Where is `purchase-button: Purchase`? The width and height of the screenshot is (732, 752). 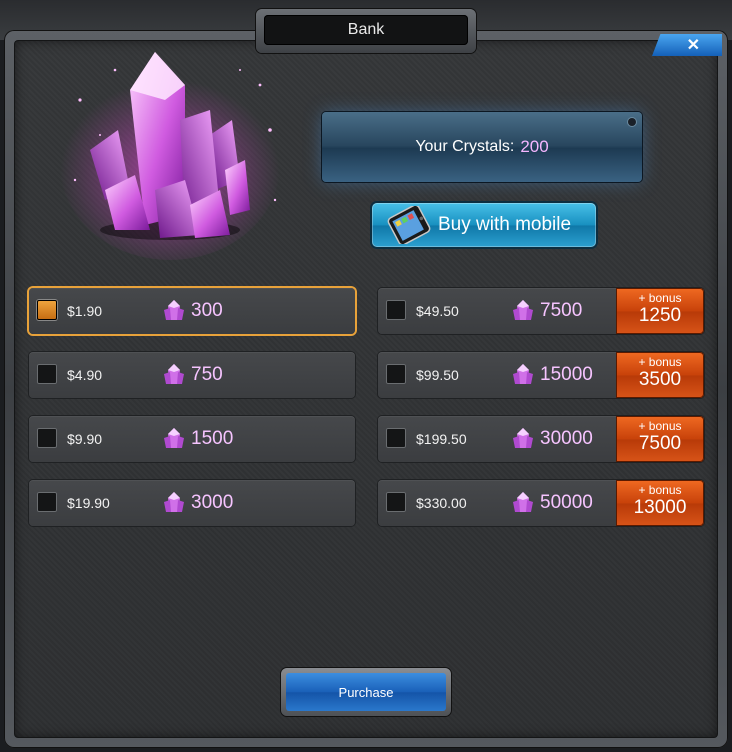
purchase-button: Purchase is located at coordinates (366, 692).